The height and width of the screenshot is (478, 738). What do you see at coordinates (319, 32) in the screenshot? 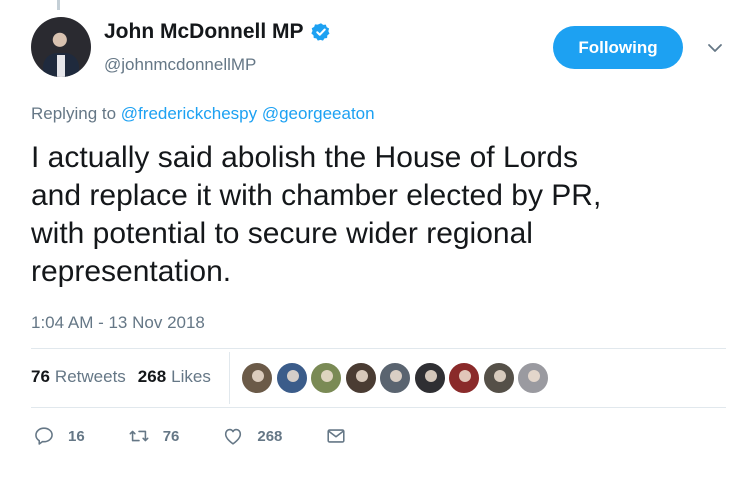
I see `verified-badge-icon` at bounding box center [319, 32].